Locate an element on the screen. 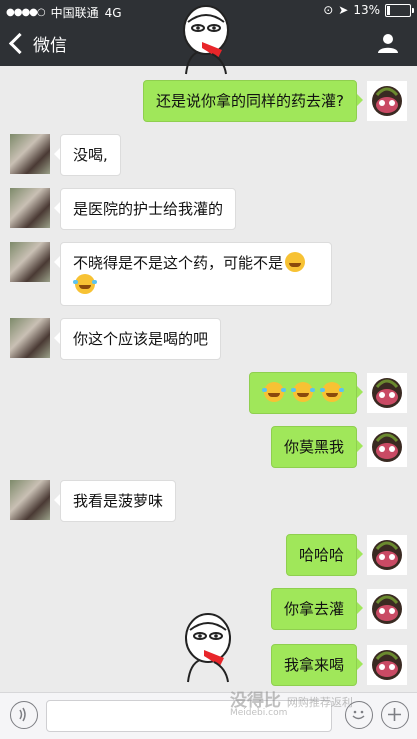 The height and width of the screenshot is (739, 417). message-row is located at coordinates (208, 393).